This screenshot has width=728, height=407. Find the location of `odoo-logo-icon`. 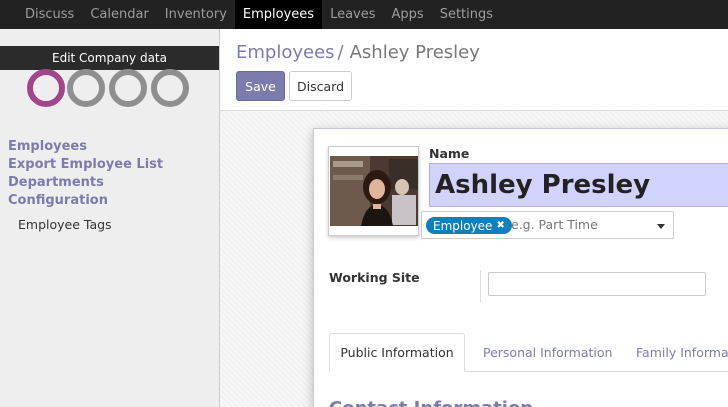

odoo-logo-icon is located at coordinates (108, 88).